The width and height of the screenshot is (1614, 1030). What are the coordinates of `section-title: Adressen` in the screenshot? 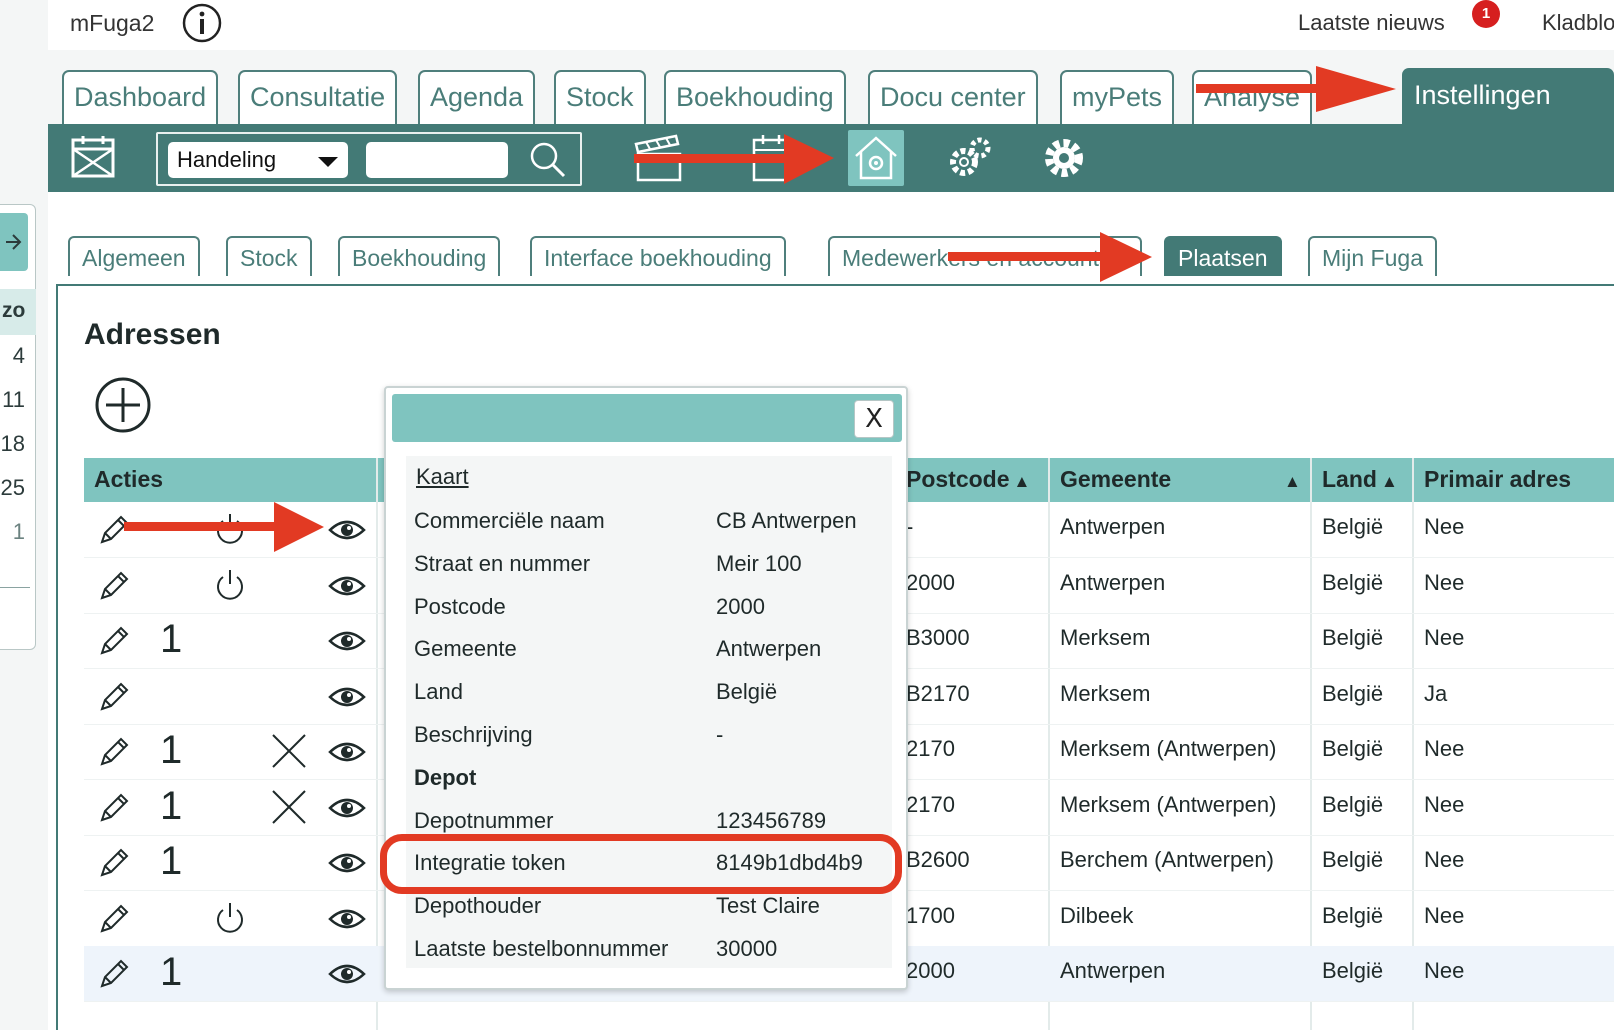 It's located at (152, 334).